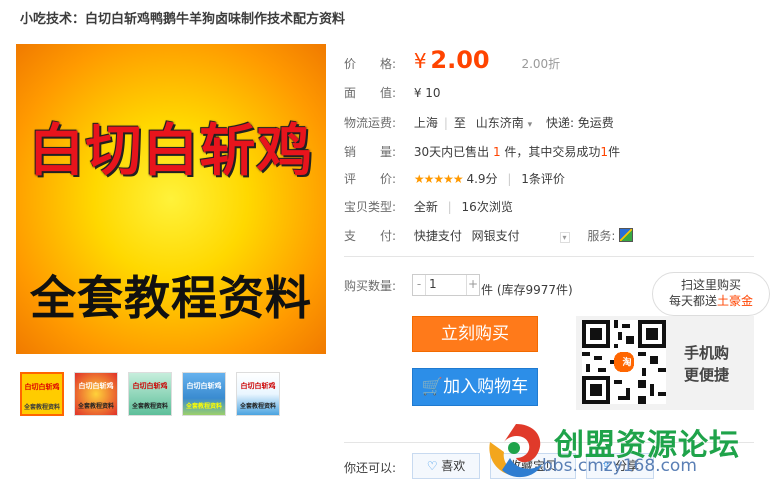  Describe the element at coordinates (619, 466) in the screenshot. I see `watermark-url: bbs.cmzy168.com` at that location.